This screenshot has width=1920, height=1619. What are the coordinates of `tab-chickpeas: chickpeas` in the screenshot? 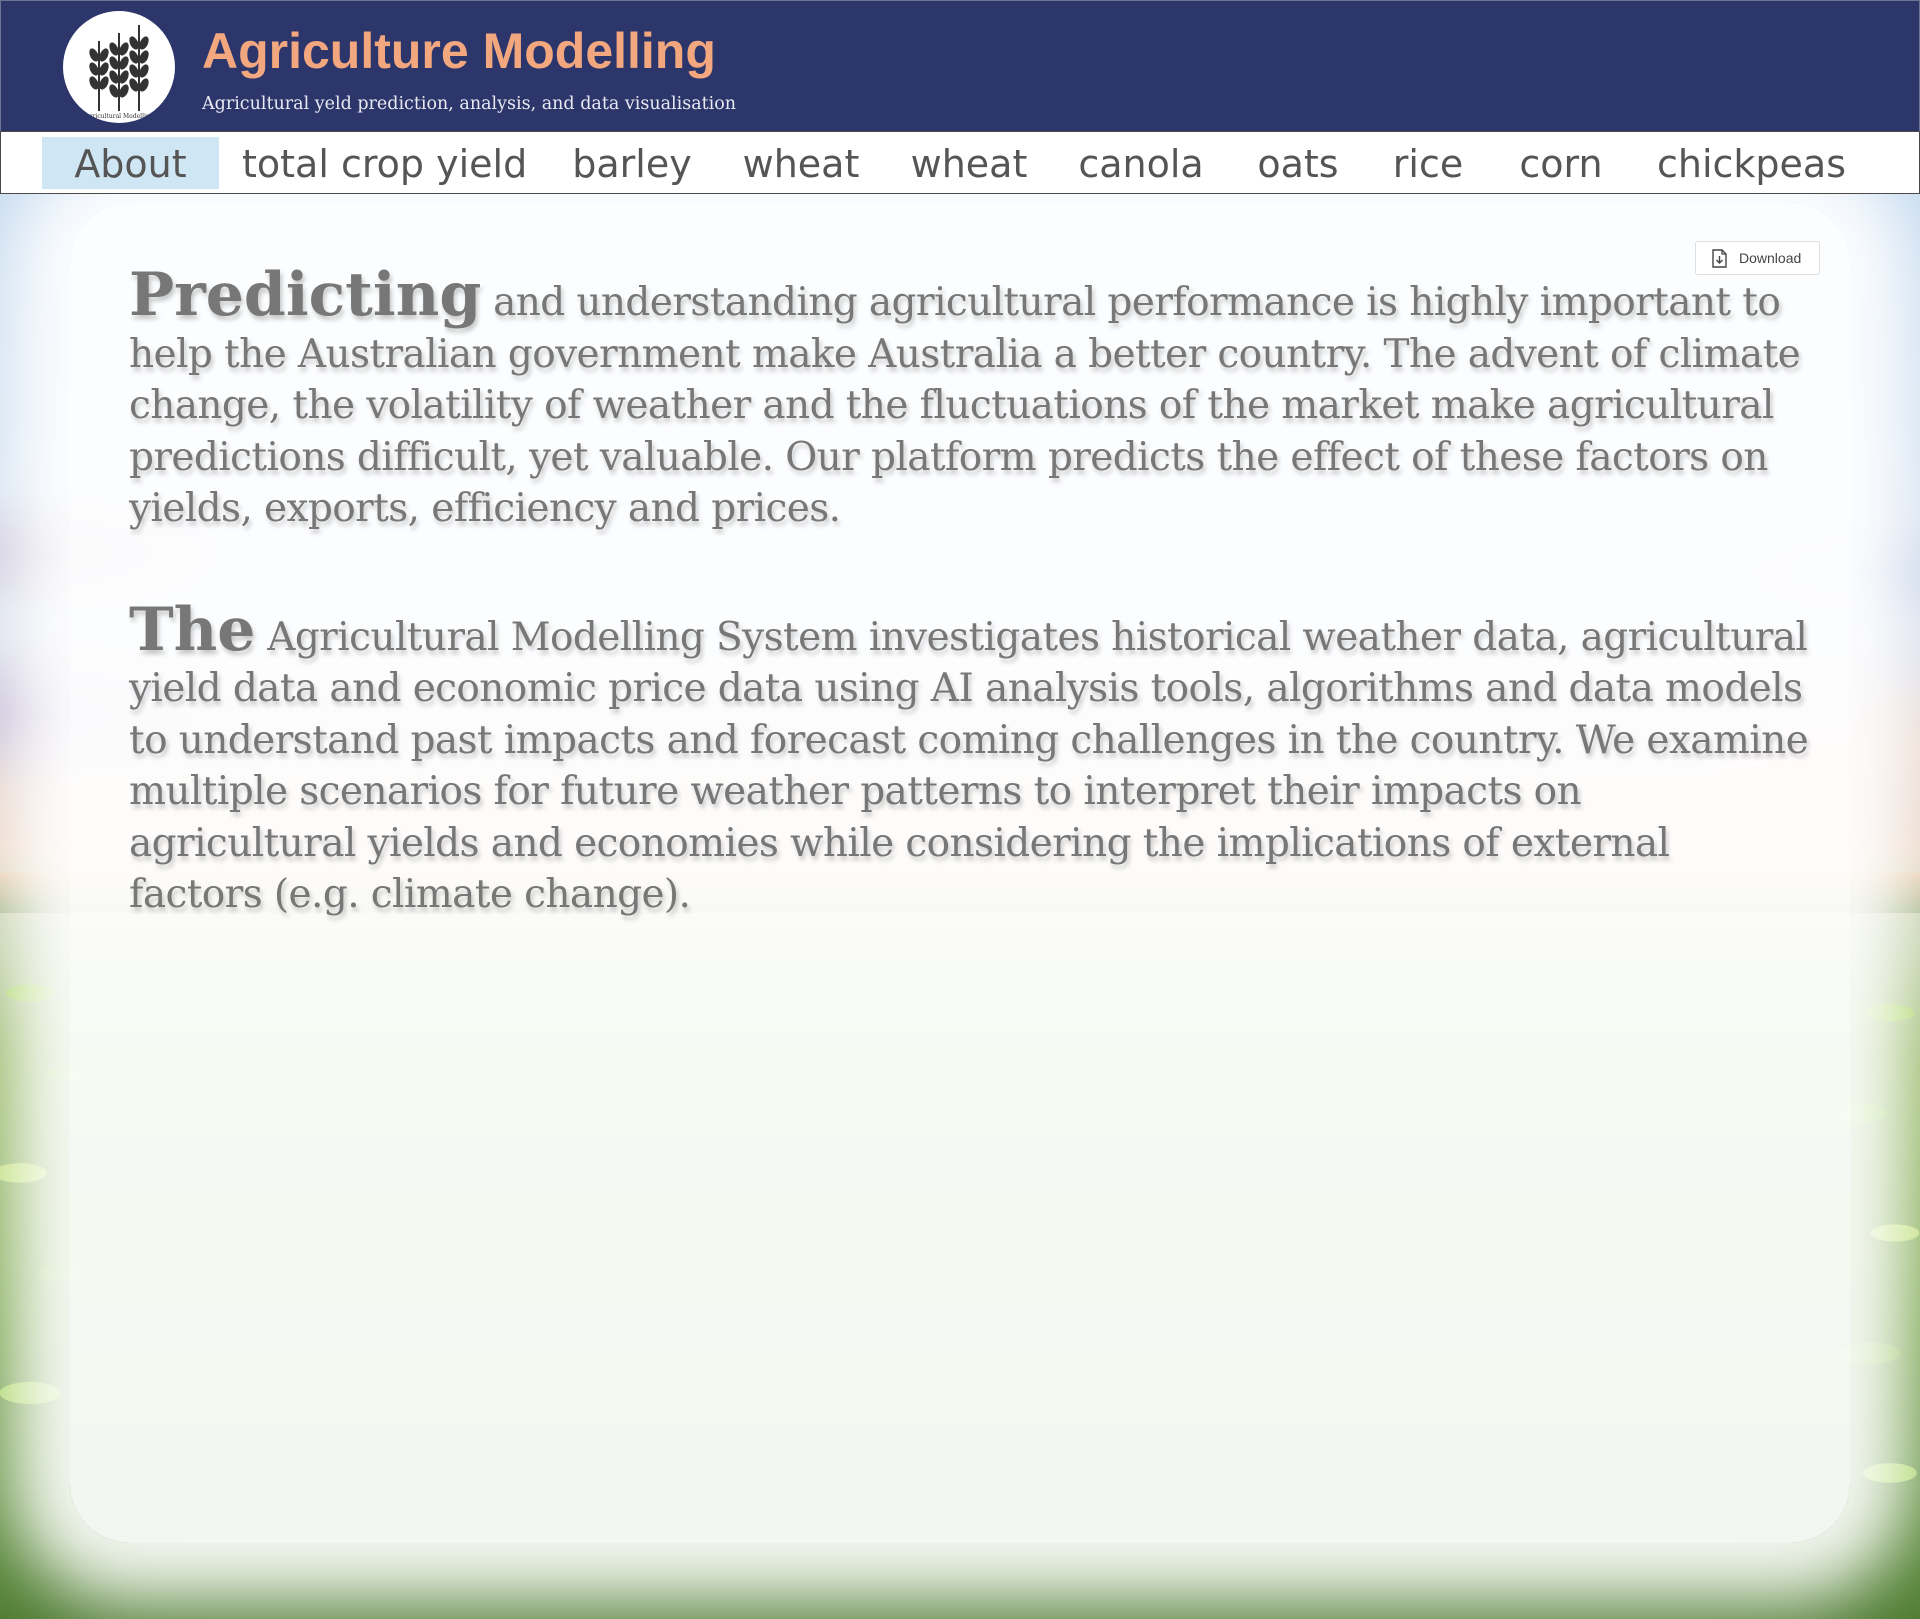 It's located at (1751, 163).